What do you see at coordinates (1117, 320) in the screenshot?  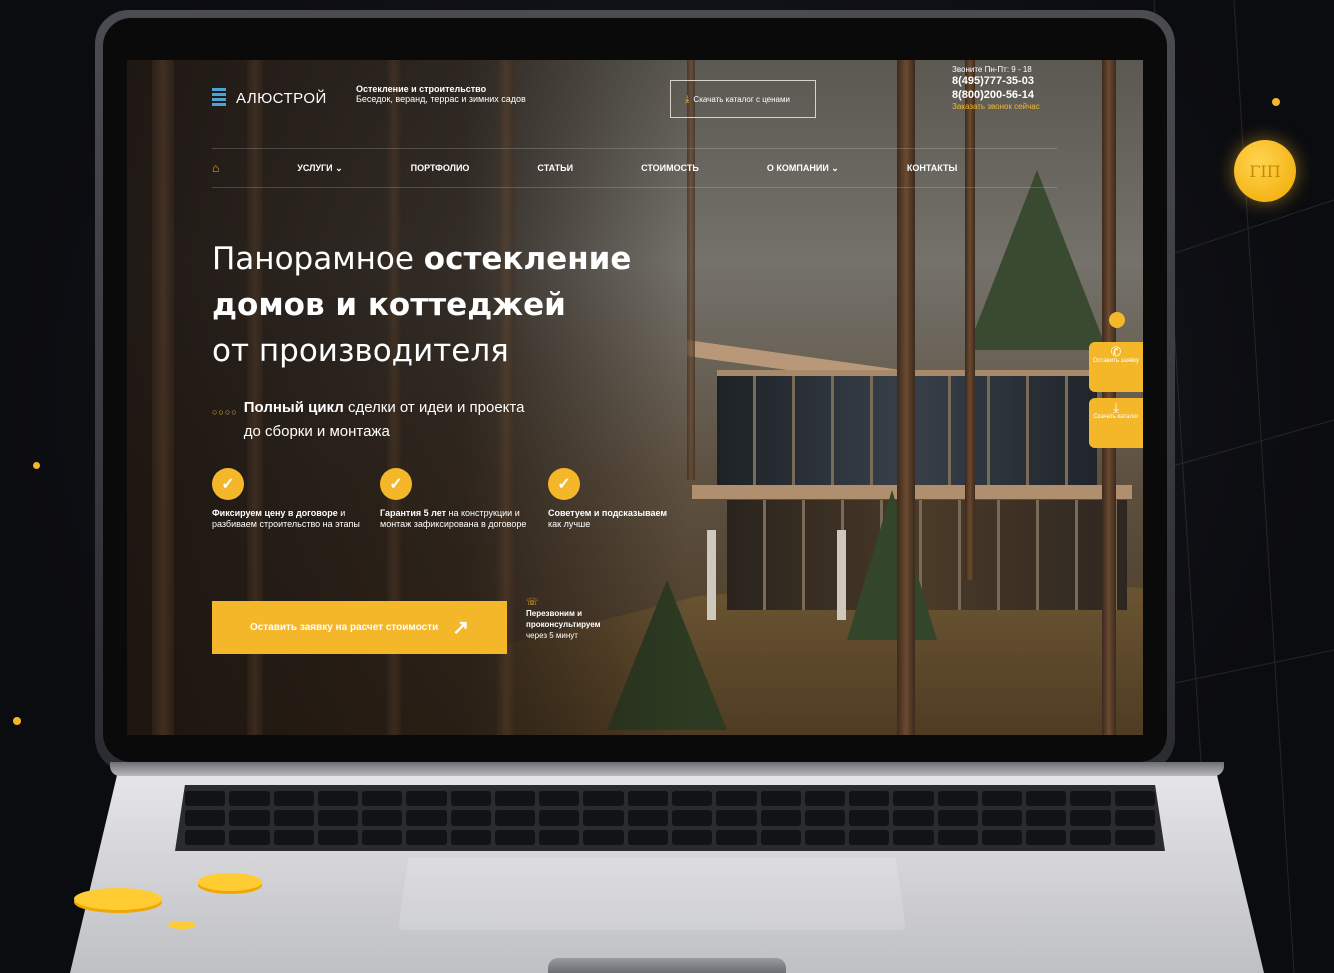 I see `close-icon` at bounding box center [1117, 320].